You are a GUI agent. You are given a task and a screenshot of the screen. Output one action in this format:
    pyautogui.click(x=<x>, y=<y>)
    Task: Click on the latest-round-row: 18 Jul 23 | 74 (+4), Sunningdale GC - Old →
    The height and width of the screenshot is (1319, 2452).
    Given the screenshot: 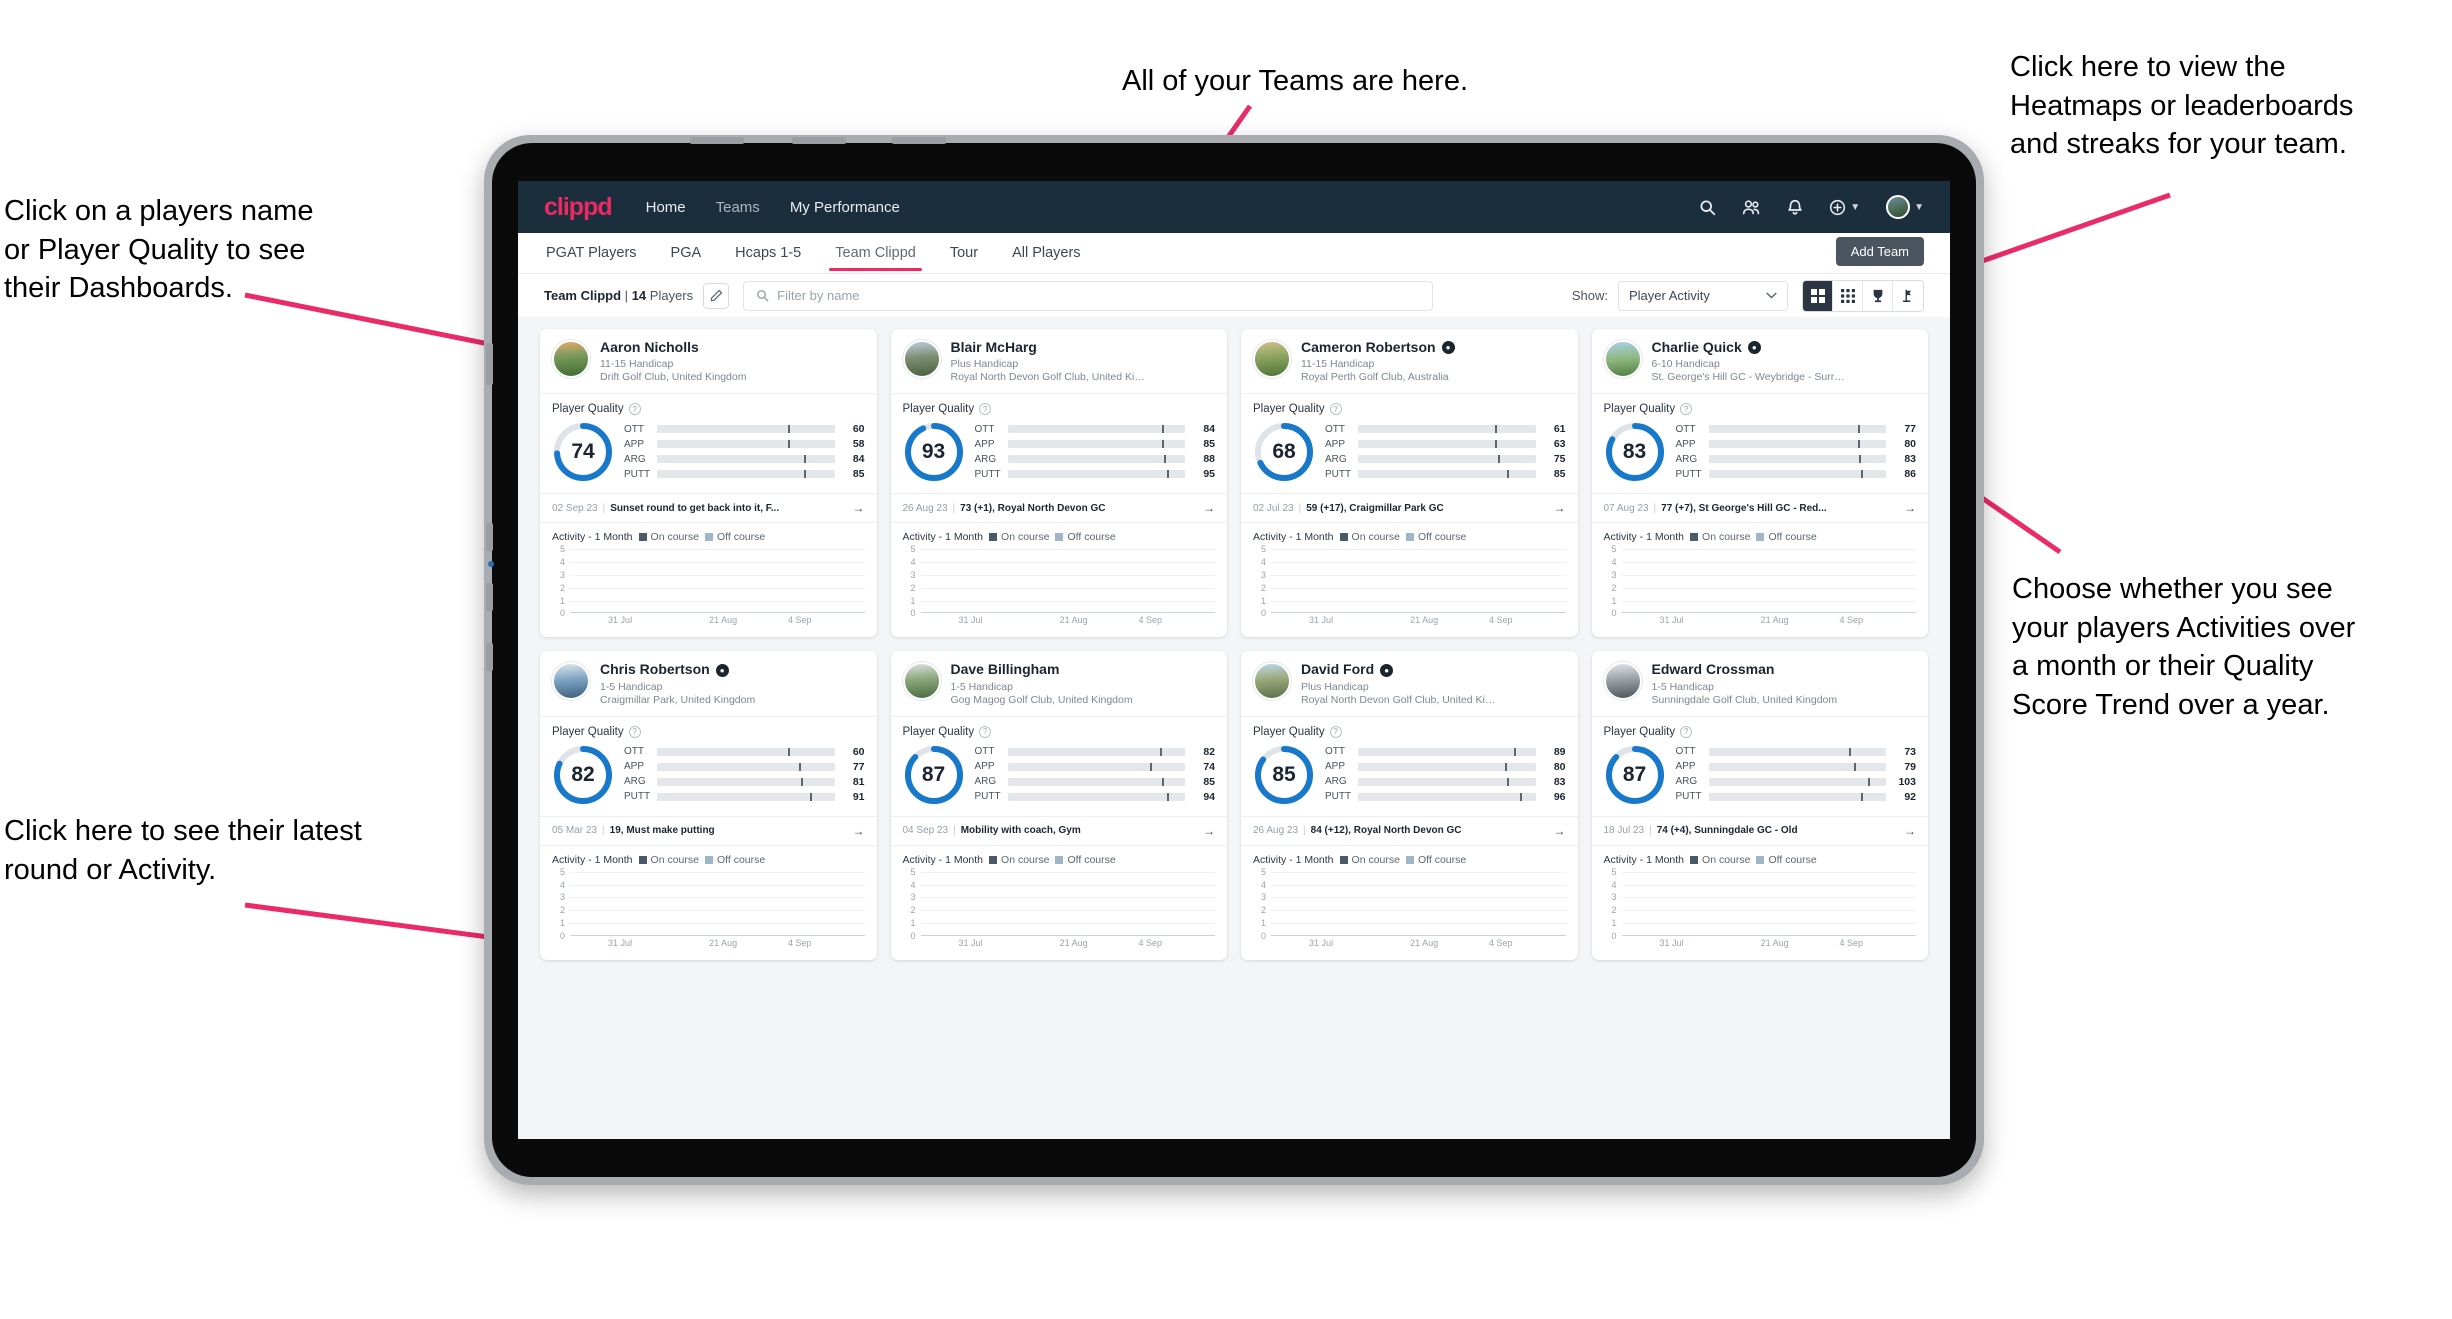 What is the action you would take?
    pyautogui.click(x=1759, y=830)
    